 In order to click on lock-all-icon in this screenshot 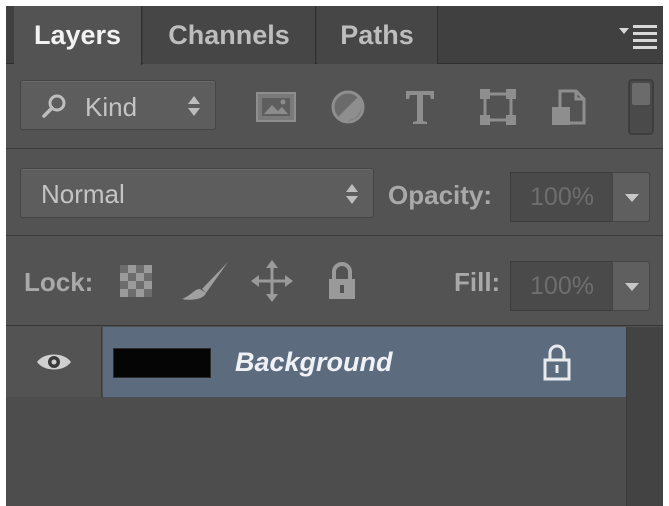, I will do `click(342, 281)`.